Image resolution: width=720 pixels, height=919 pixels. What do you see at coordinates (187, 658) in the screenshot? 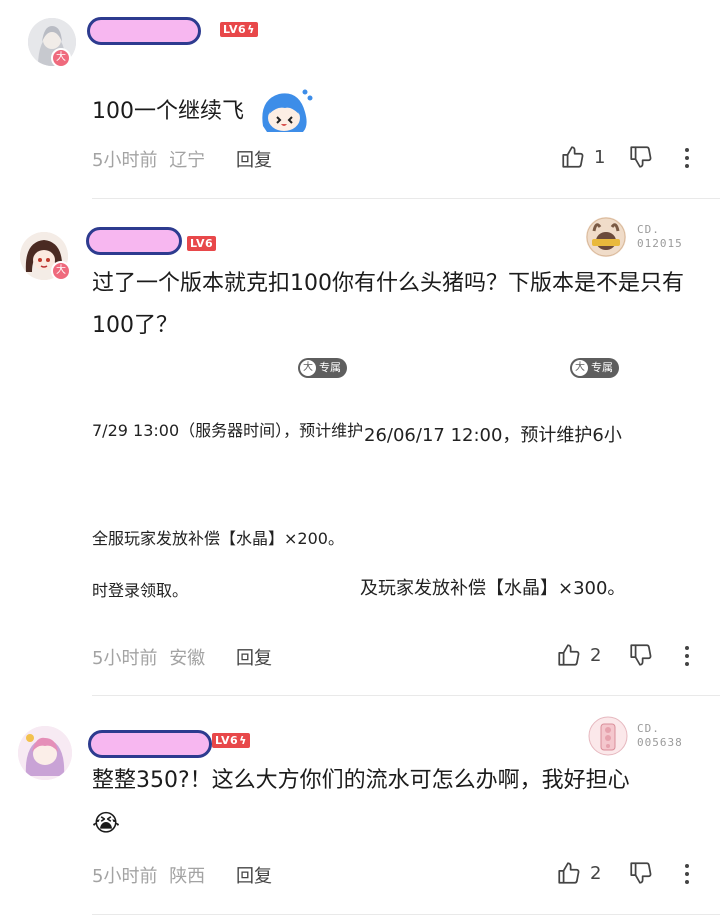
I see `location: 安徽` at bounding box center [187, 658].